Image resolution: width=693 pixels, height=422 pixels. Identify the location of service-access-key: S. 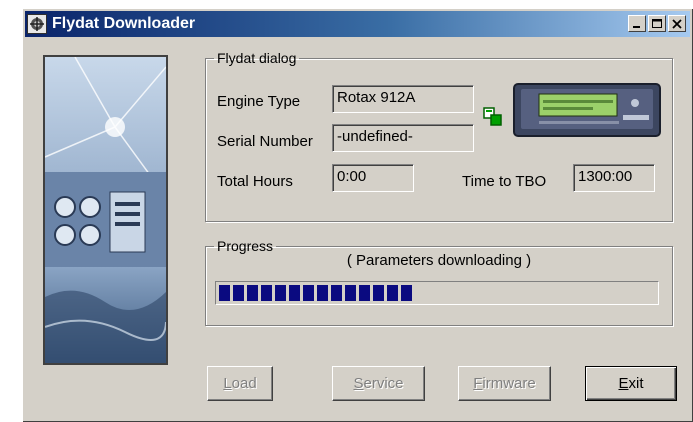
(358, 383).